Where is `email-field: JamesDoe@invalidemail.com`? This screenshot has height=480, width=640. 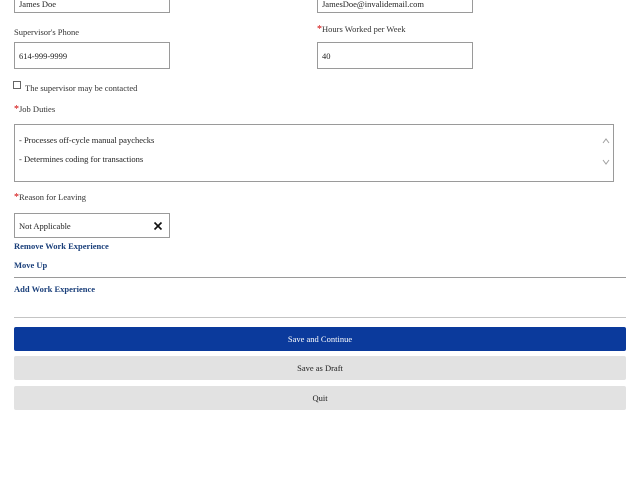
email-field: JamesDoe@invalidemail.com is located at coordinates (395, 6).